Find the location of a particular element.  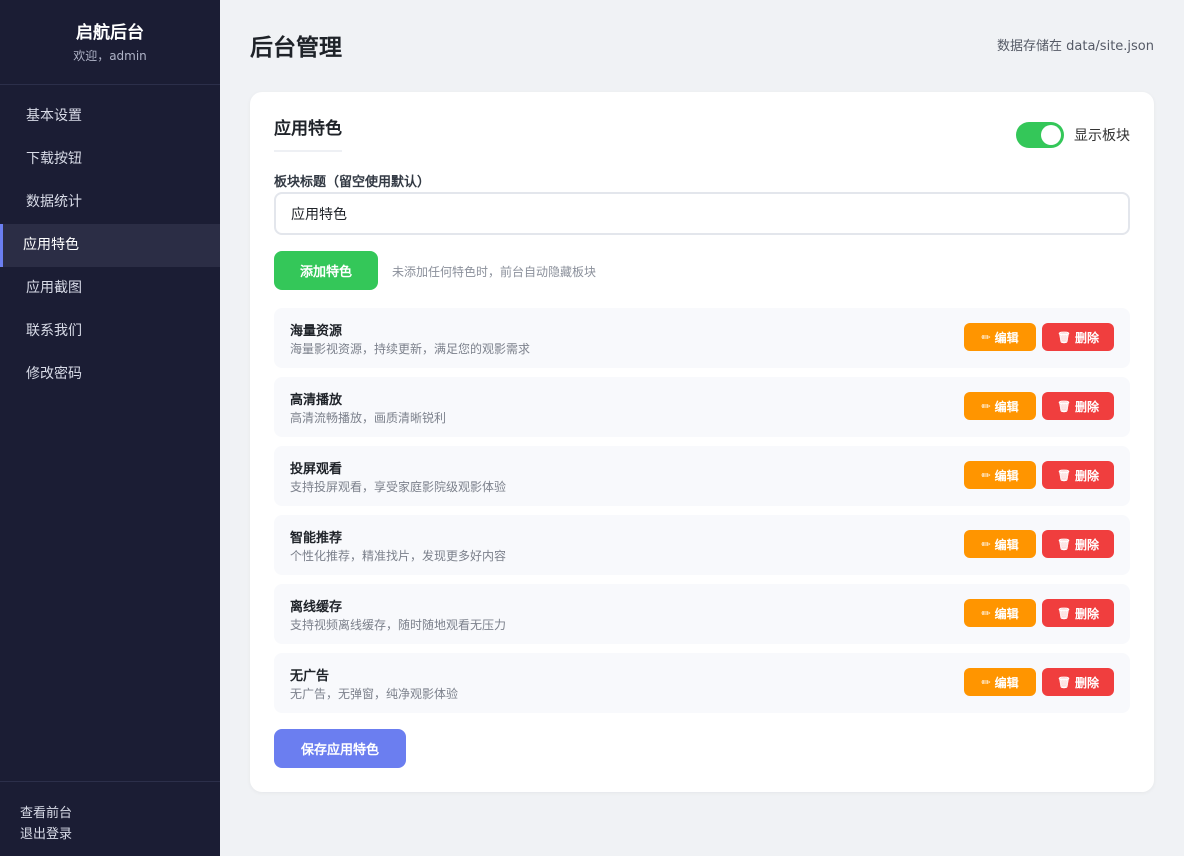

save-features-button: 保存应用特色 is located at coordinates (340, 748).